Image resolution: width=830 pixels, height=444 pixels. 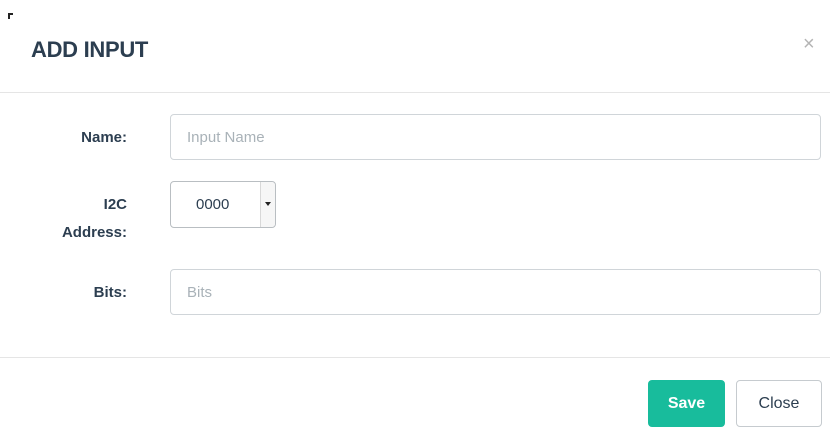 What do you see at coordinates (94, 232) in the screenshot?
I see `i2c-address-label-line2: Address:` at bounding box center [94, 232].